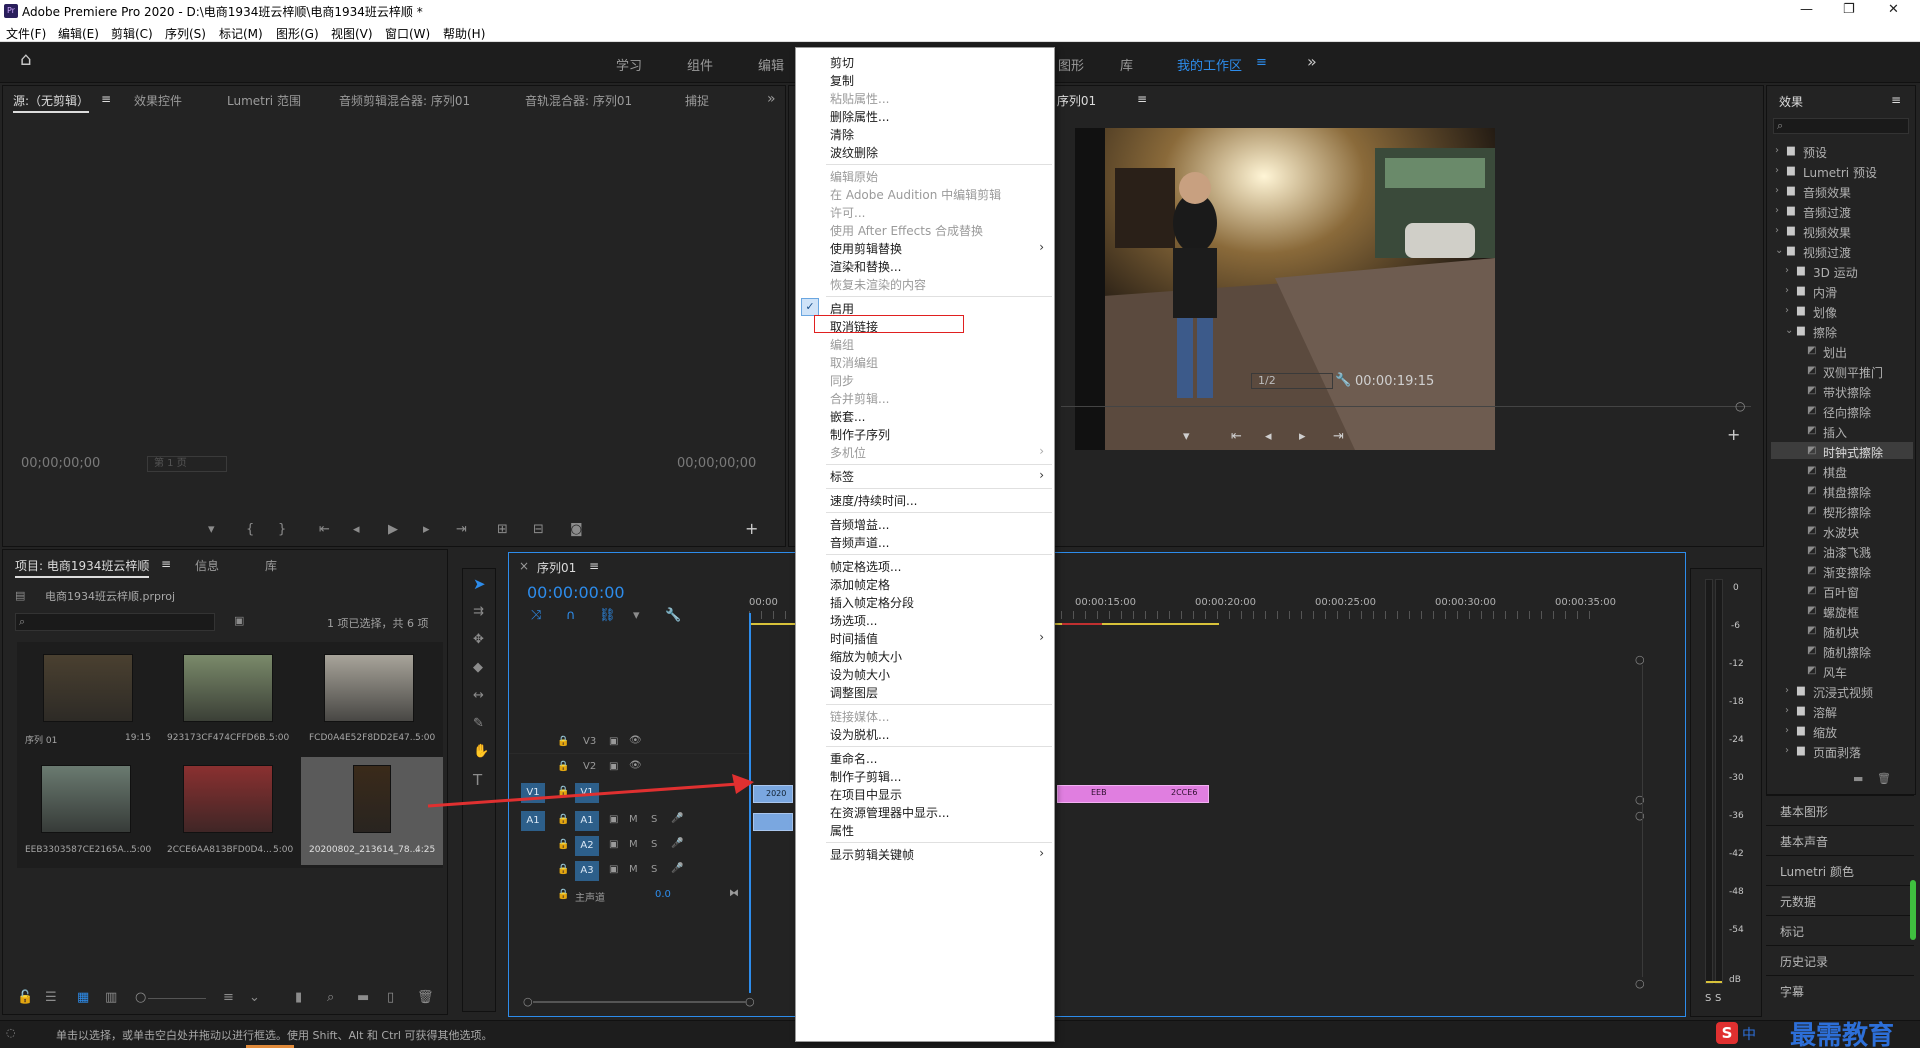  What do you see at coordinates (587, 871) in the screenshot?
I see `track-name: A3` at bounding box center [587, 871].